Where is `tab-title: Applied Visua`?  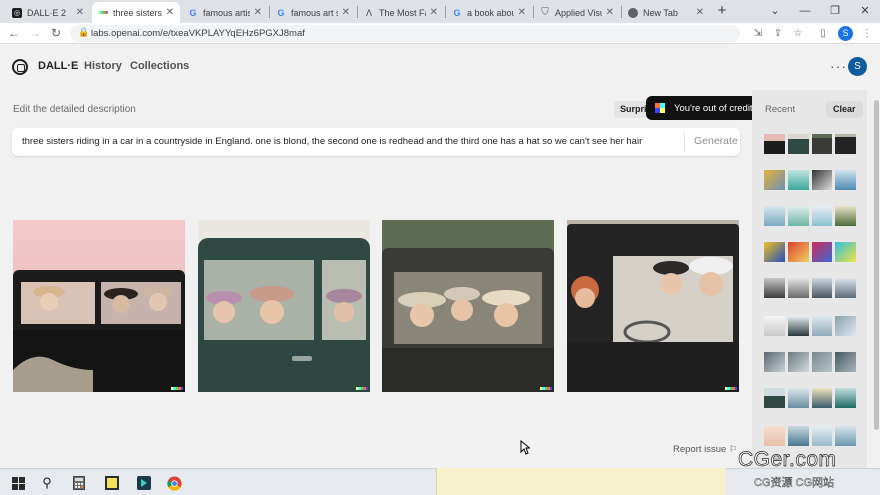 tab-title: Applied Visua is located at coordinates (578, 12).